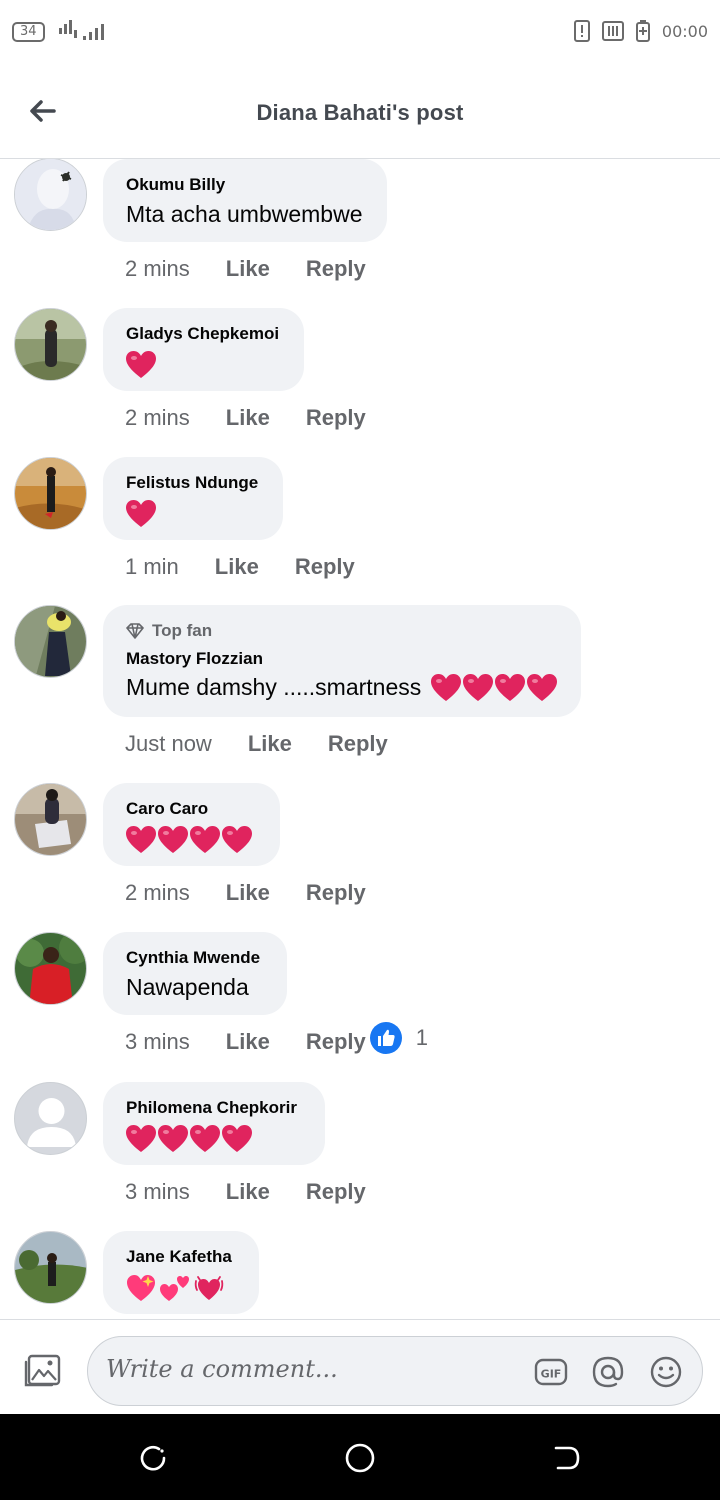 The image size is (720, 1500). Describe the element at coordinates (168, 744) in the screenshot. I see `comment-time: Just now` at that location.